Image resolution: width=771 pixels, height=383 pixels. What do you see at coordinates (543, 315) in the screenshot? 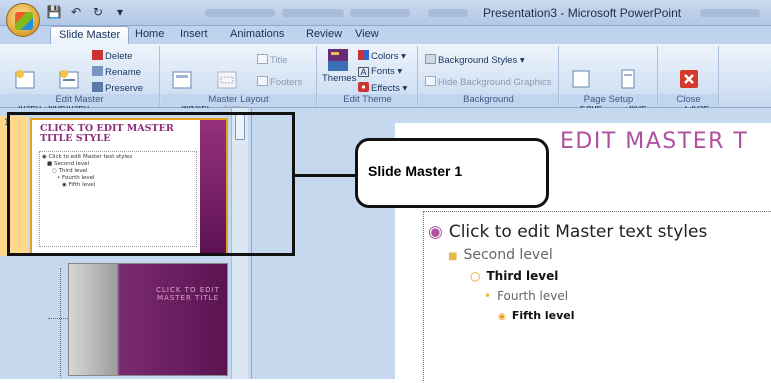
I see `body-level-5-text: Fifth level` at bounding box center [543, 315].